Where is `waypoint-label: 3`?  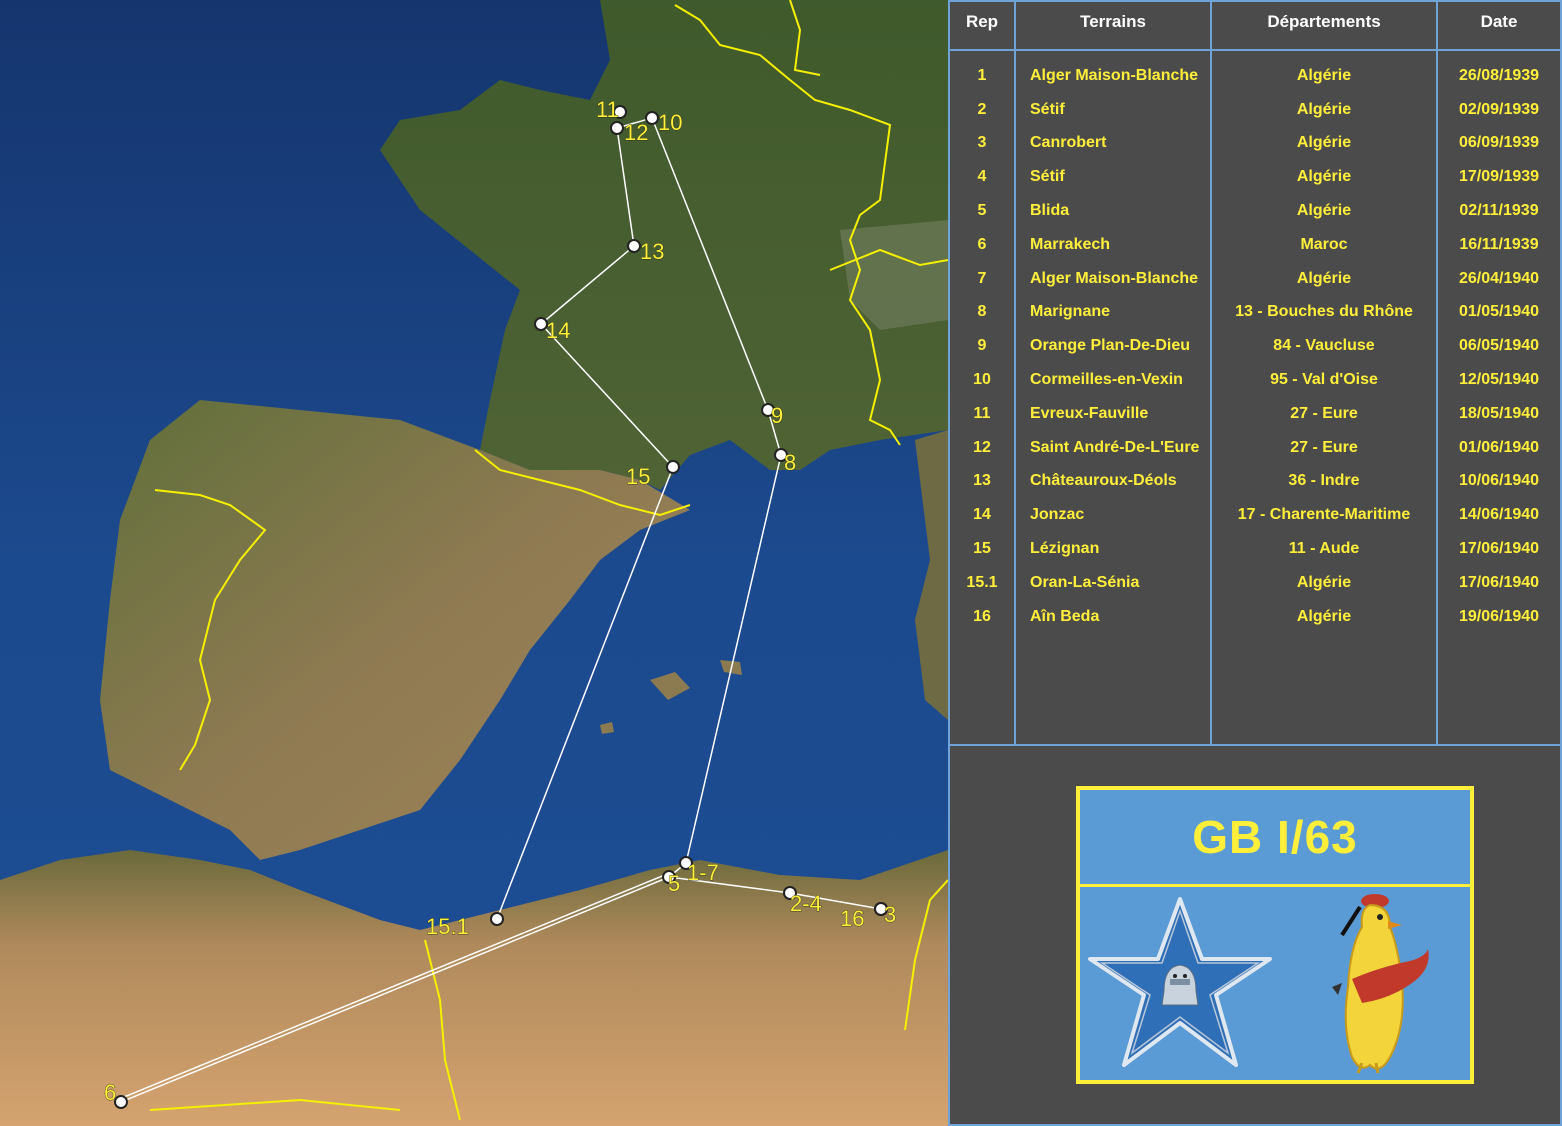
waypoint-label: 3 is located at coordinates (890, 914).